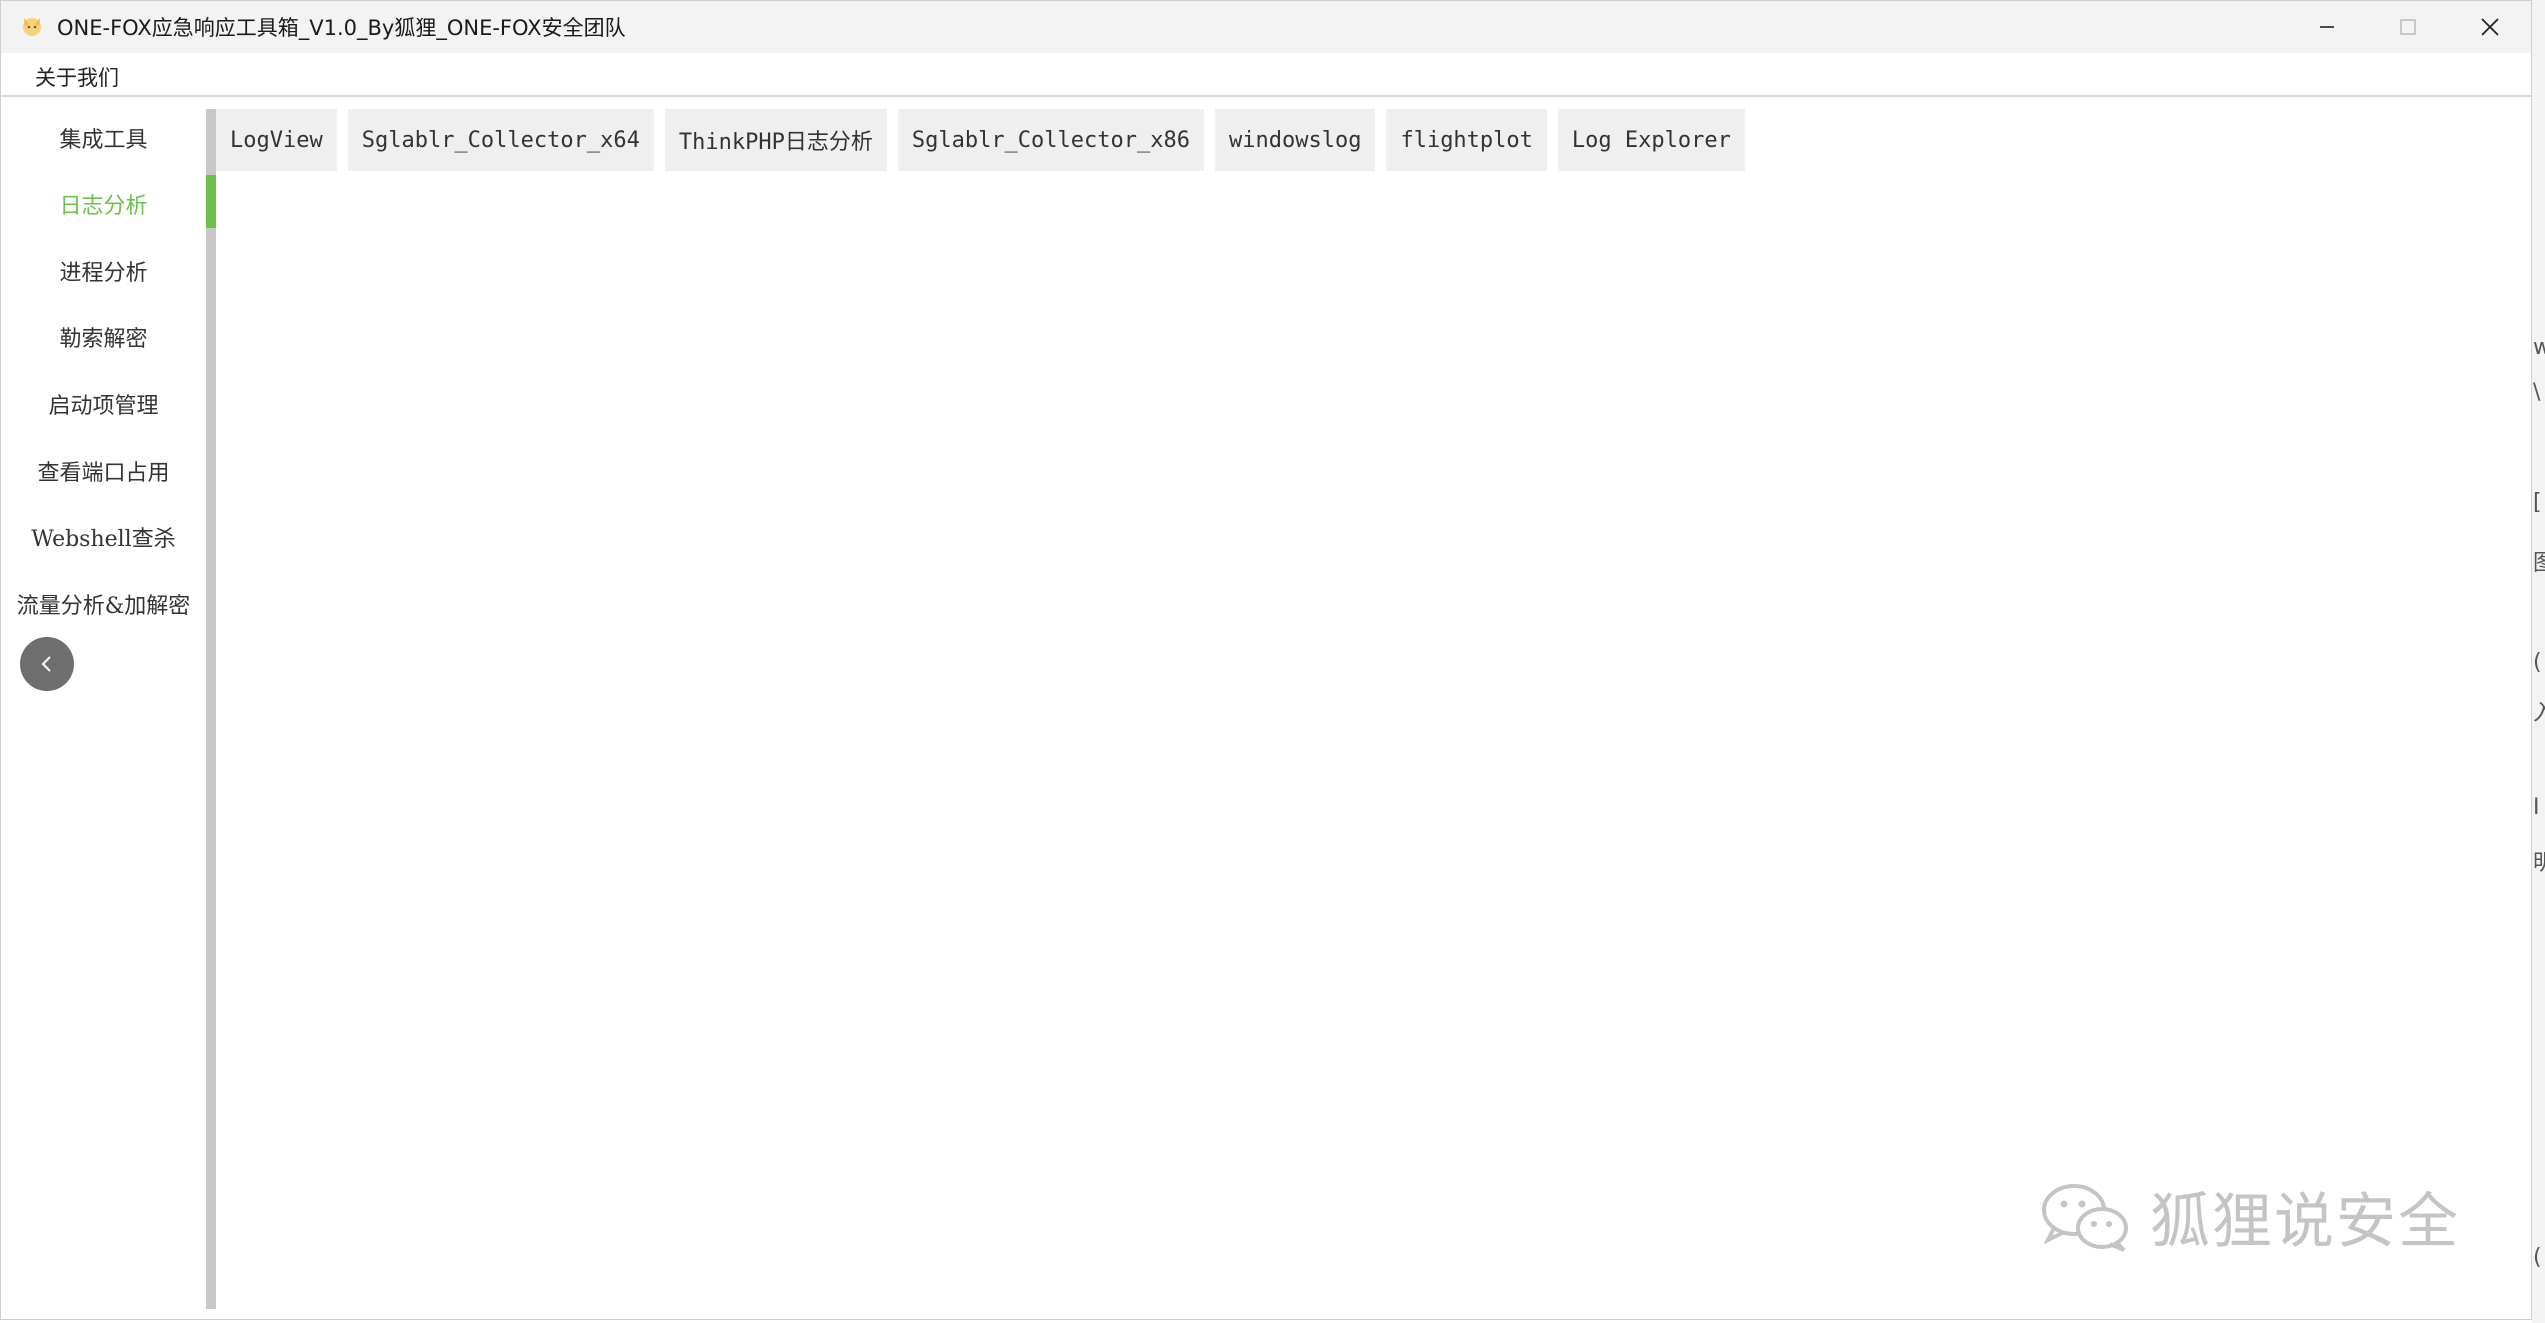 This screenshot has height=1323, width=2545. I want to click on sidebar-item-webshell-scan: Webshell查杀, so click(103, 537).